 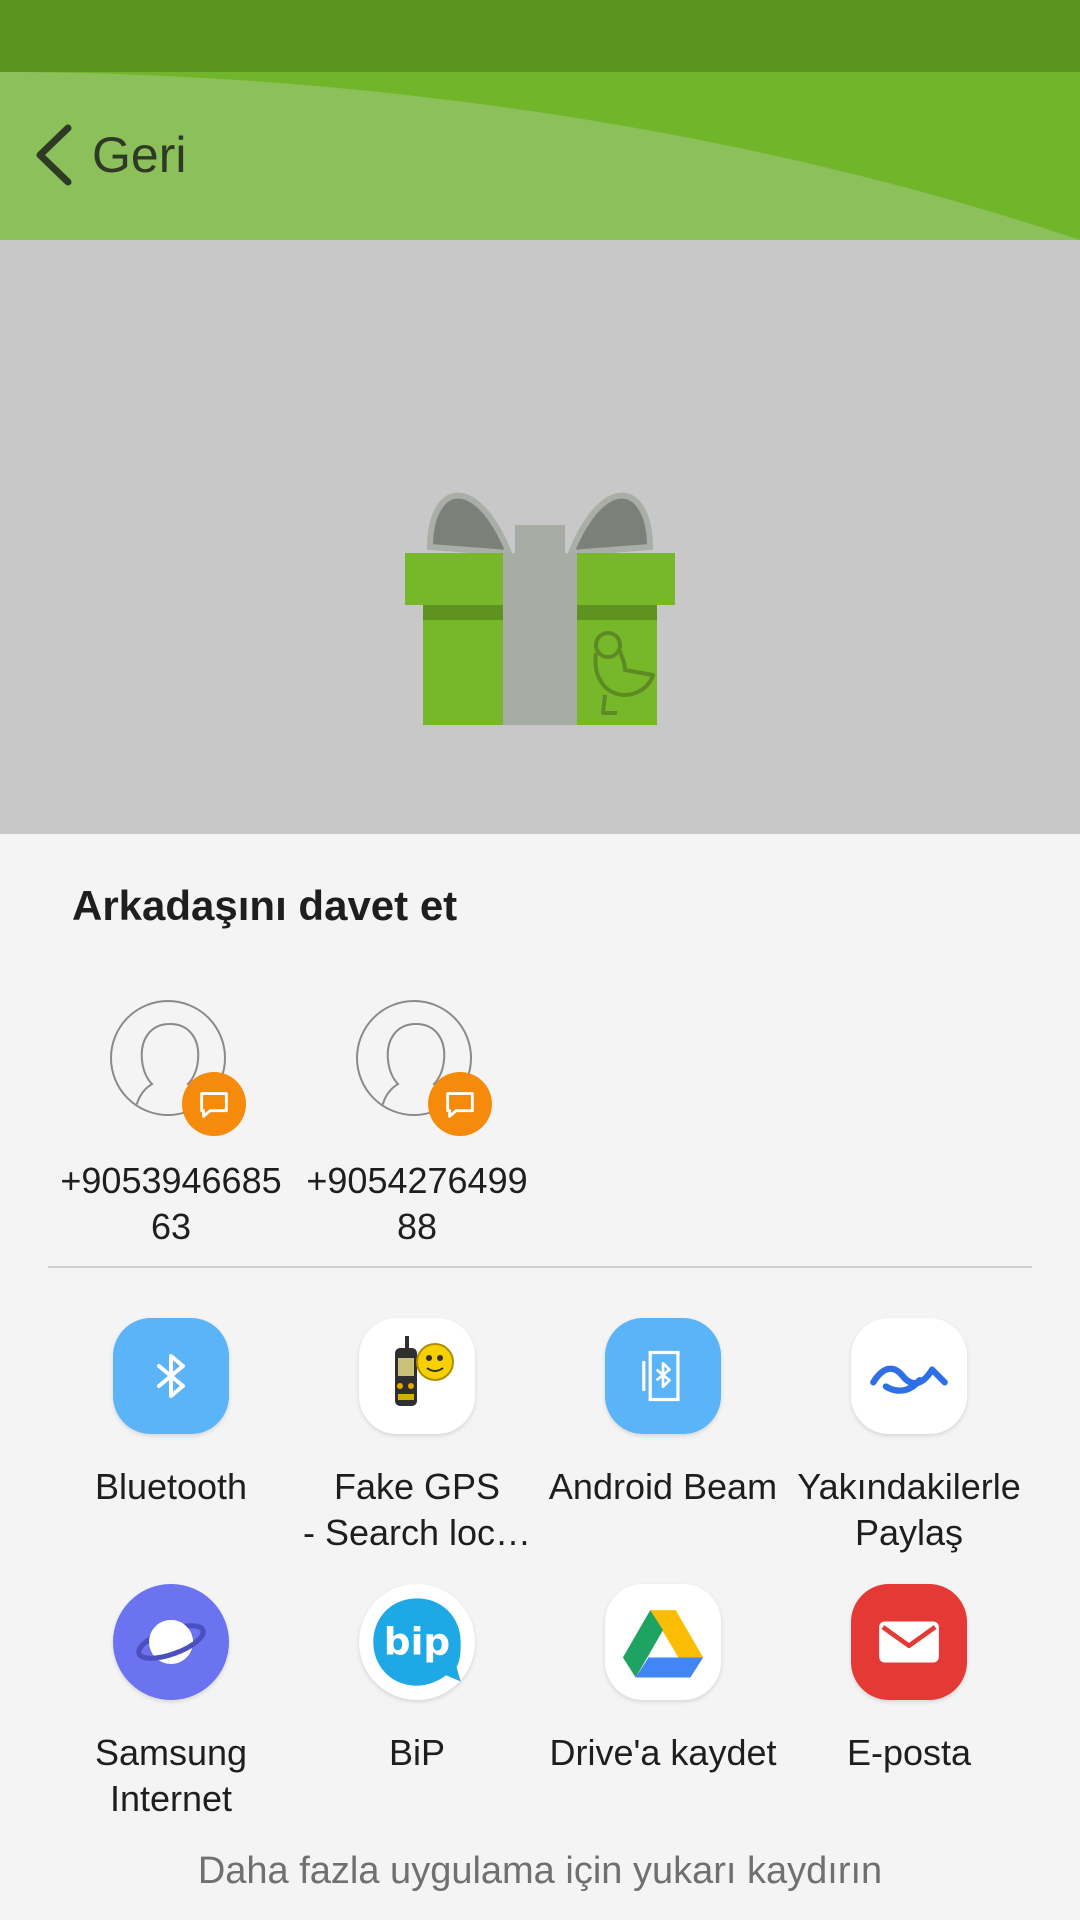 I want to click on chevron-left-icon, so click(x=54, y=155).